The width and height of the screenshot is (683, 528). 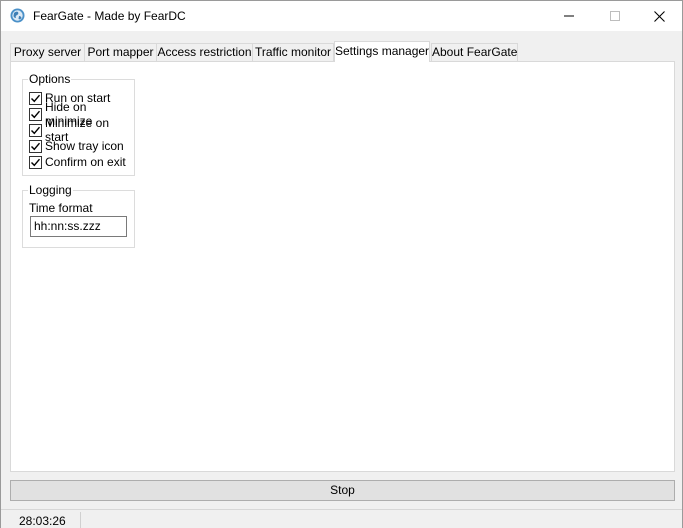 What do you see at coordinates (61, 208) in the screenshot?
I see `time-format-label: Time format` at bounding box center [61, 208].